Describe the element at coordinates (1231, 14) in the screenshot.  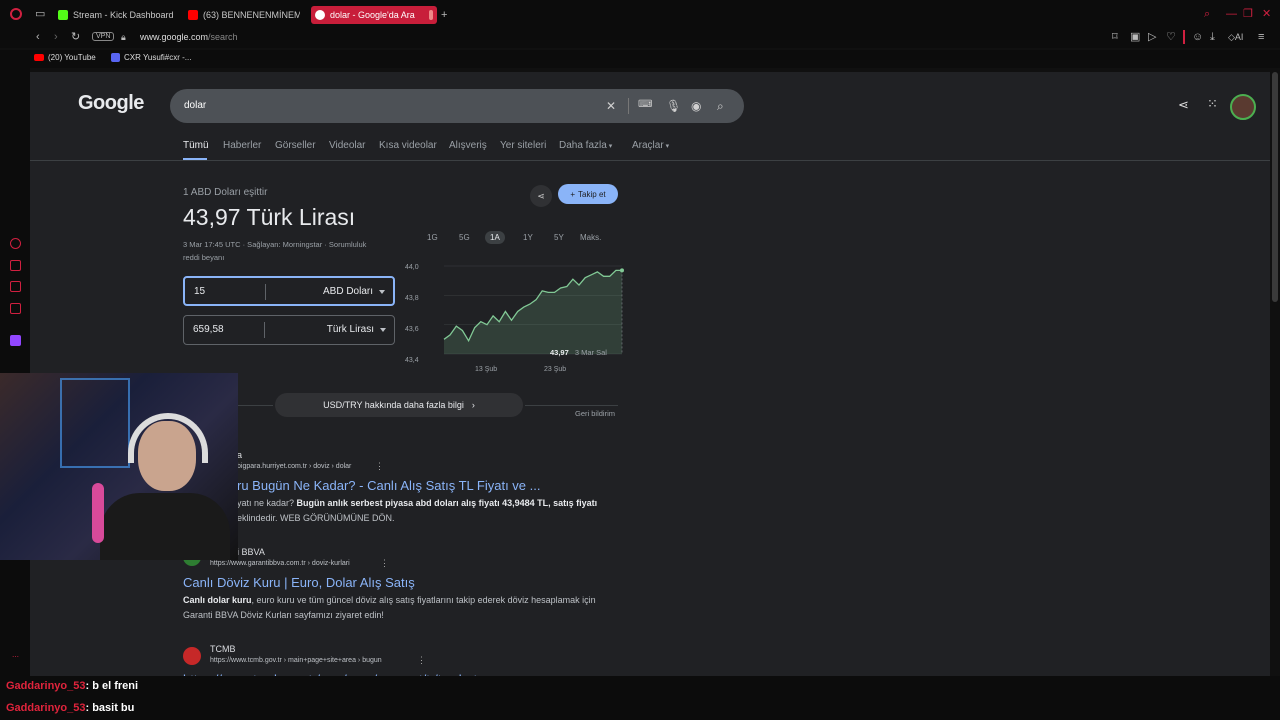
I see `minimize-icon: —` at that location.